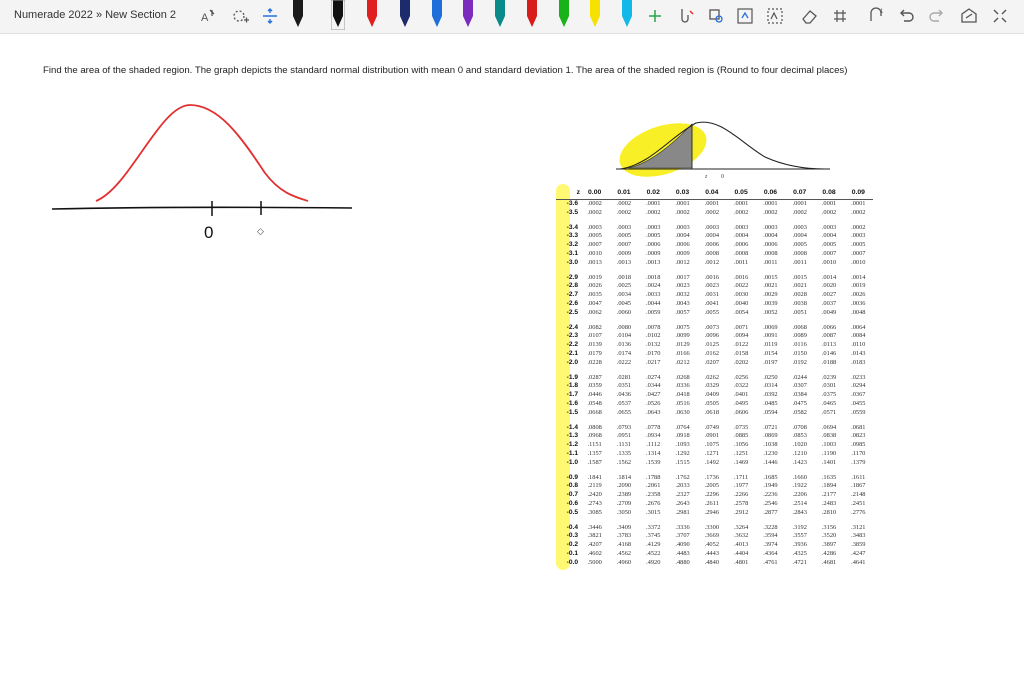 Image resolution: width=1024 pixels, height=682 pixels. What do you see at coordinates (572, 395) in the screenshot?
I see `z-value: -1.7` at bounding box center [572, 395].